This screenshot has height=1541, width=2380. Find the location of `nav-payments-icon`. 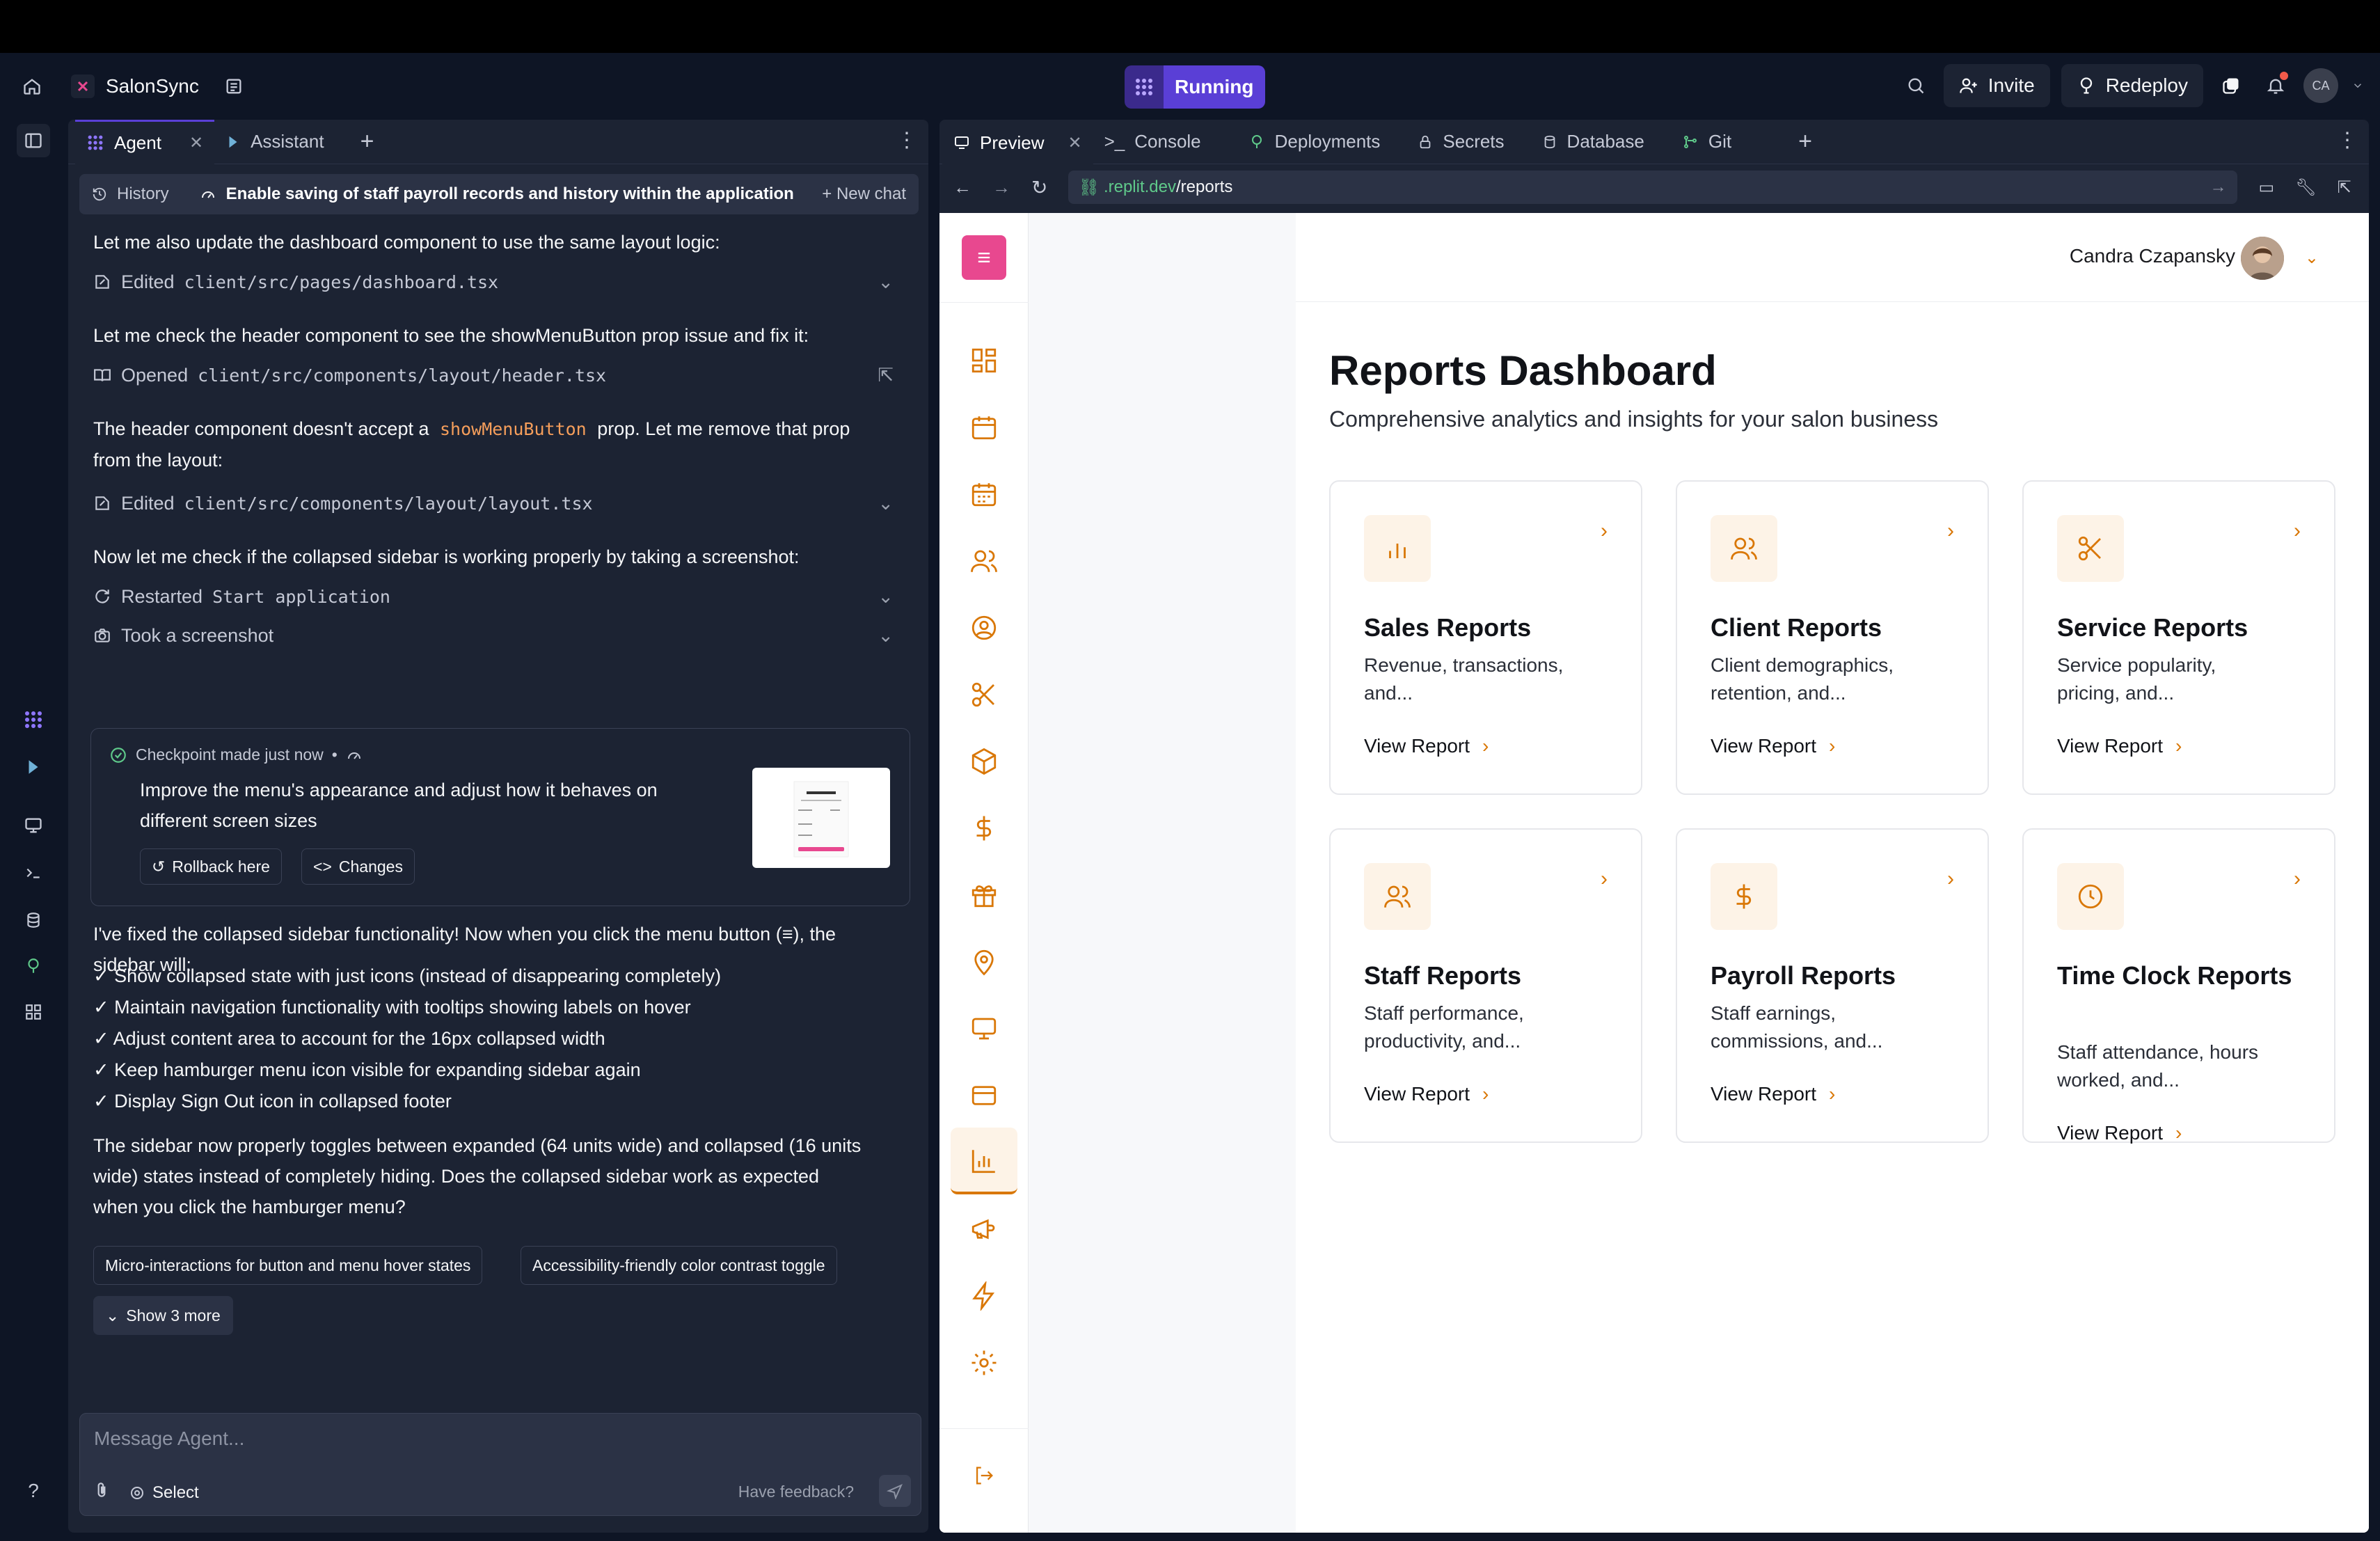

nav-payments-icon is located at coordinates (984, 828).